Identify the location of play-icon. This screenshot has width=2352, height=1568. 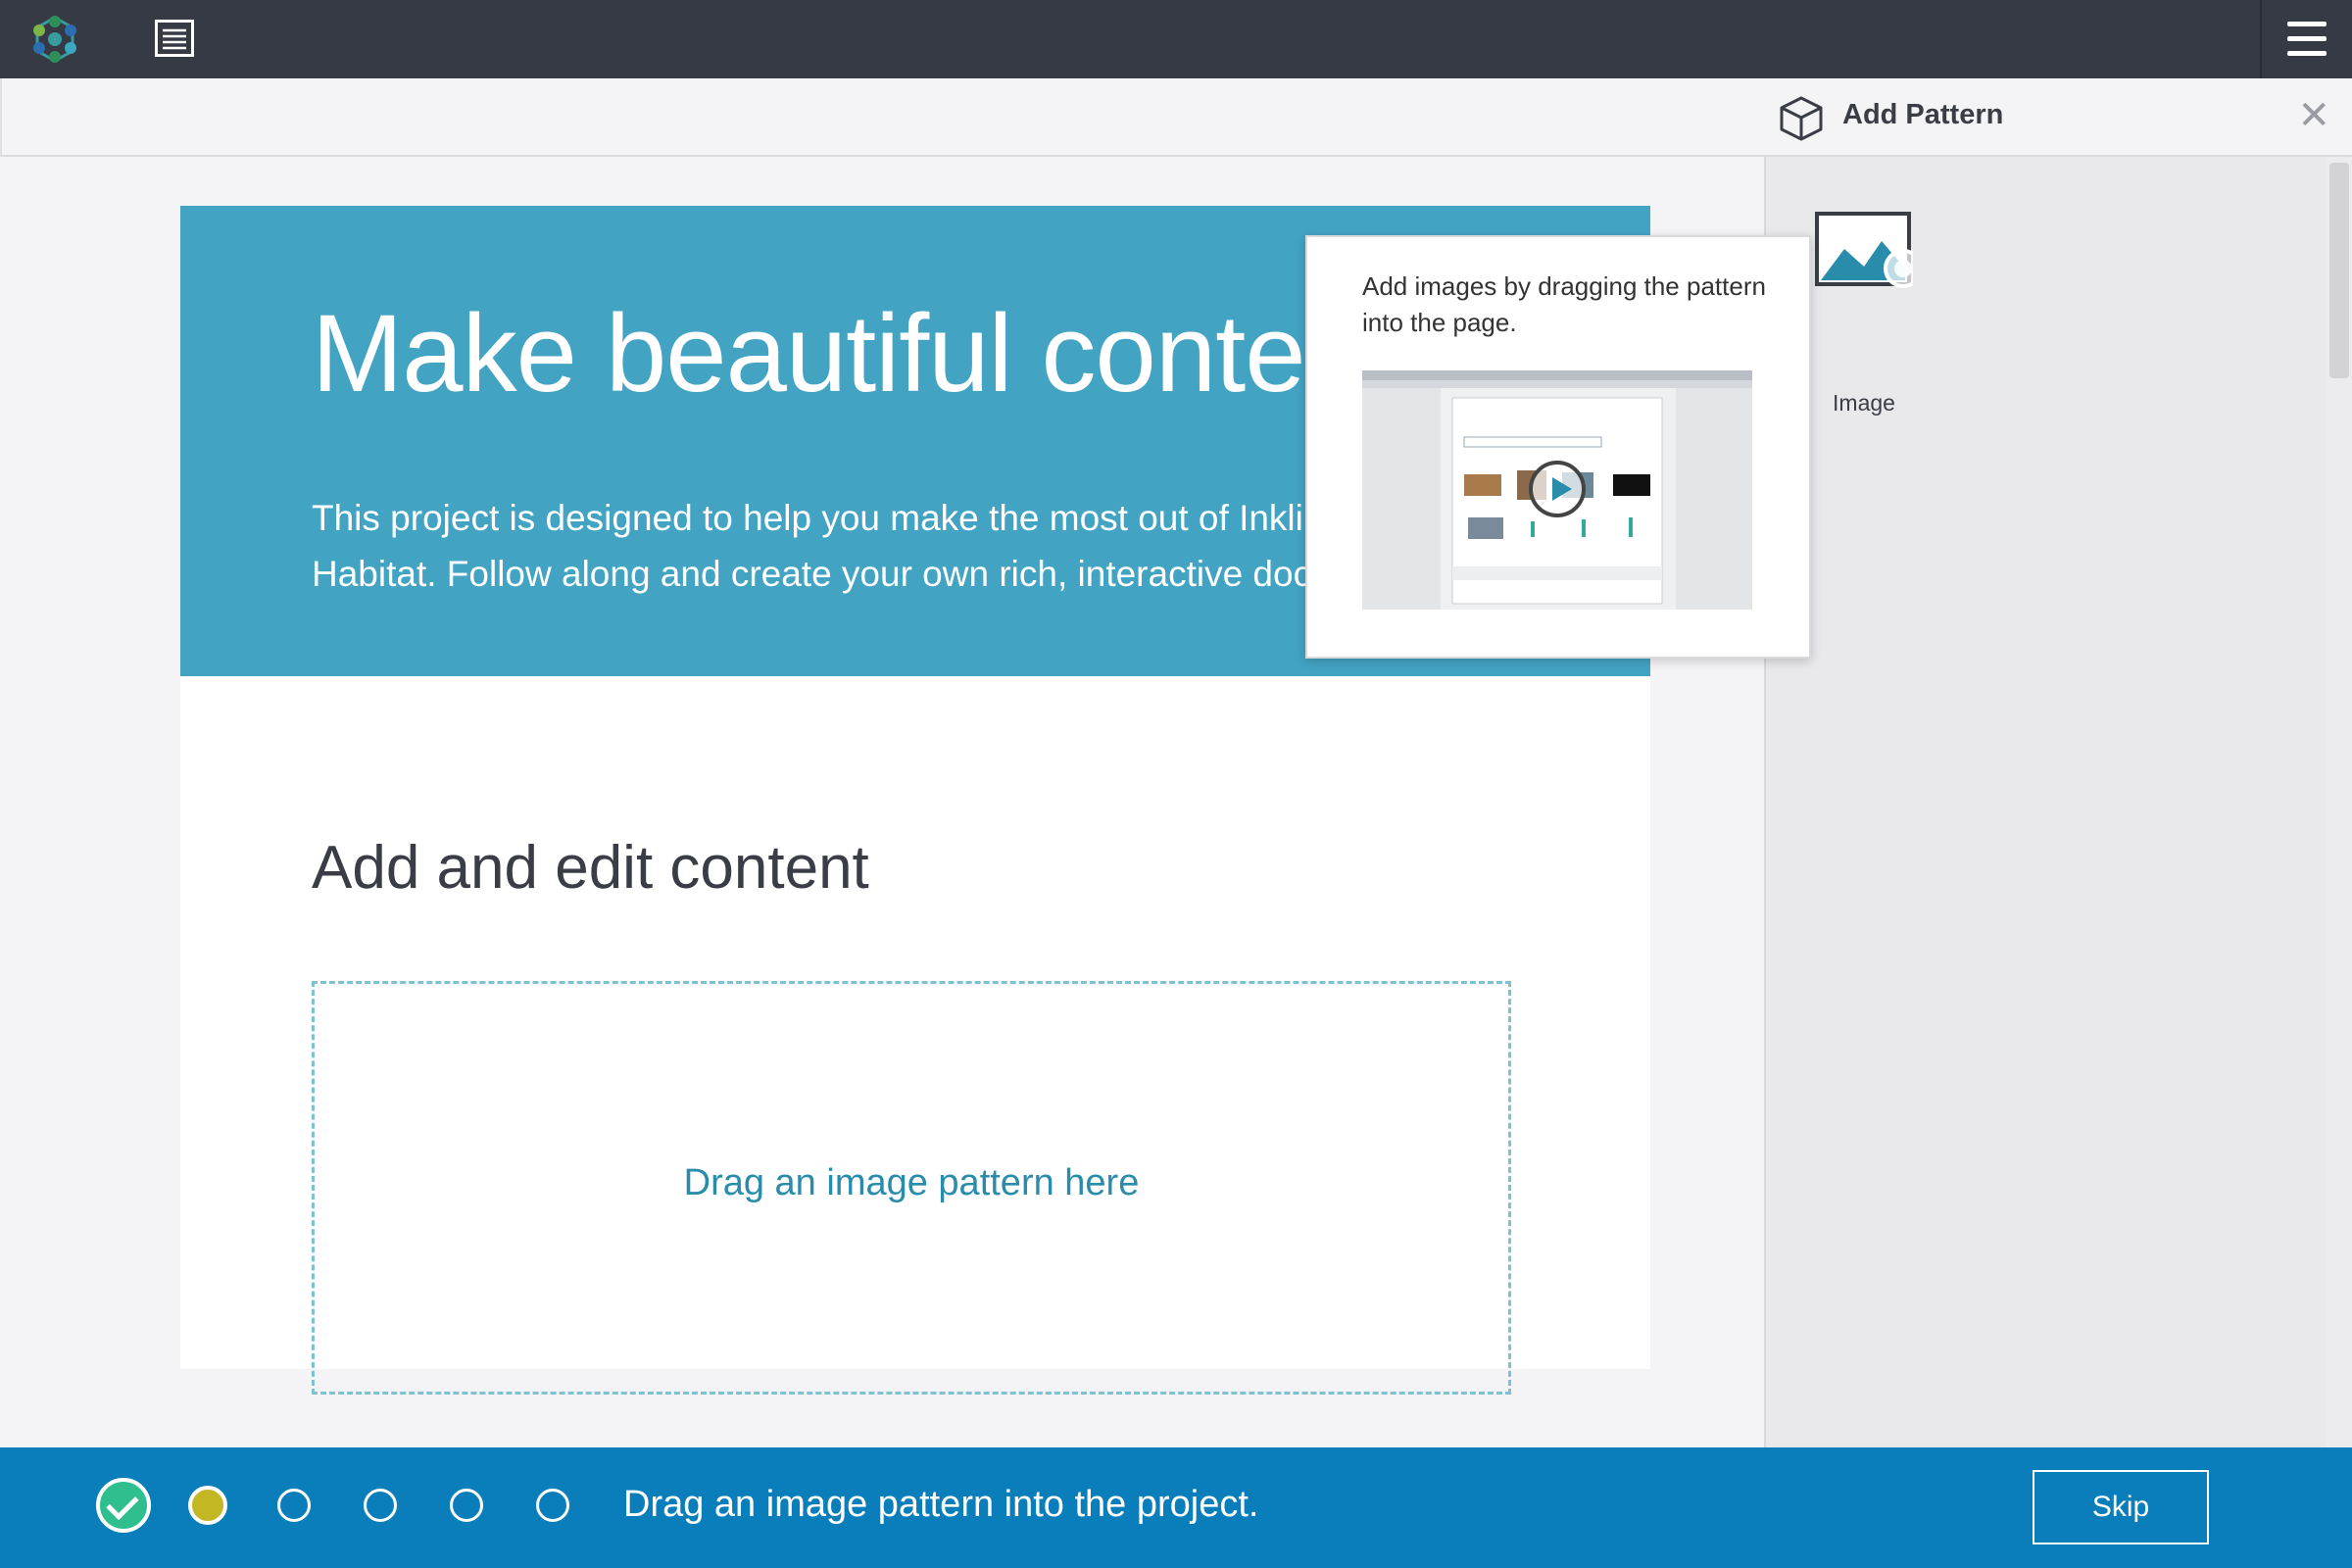
(1557, 489).